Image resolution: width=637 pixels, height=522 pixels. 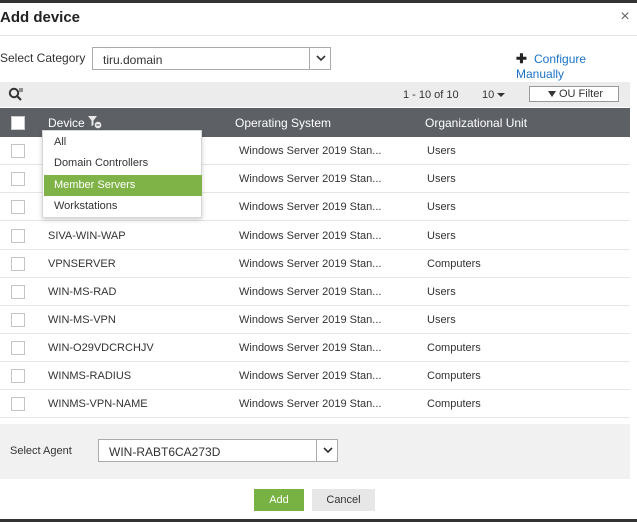 What do you see at coordinates (123, 163) in the screenshot?
I see `menu-item-domain-controllers: Domain Controllers` at bounding box center [123, 163].